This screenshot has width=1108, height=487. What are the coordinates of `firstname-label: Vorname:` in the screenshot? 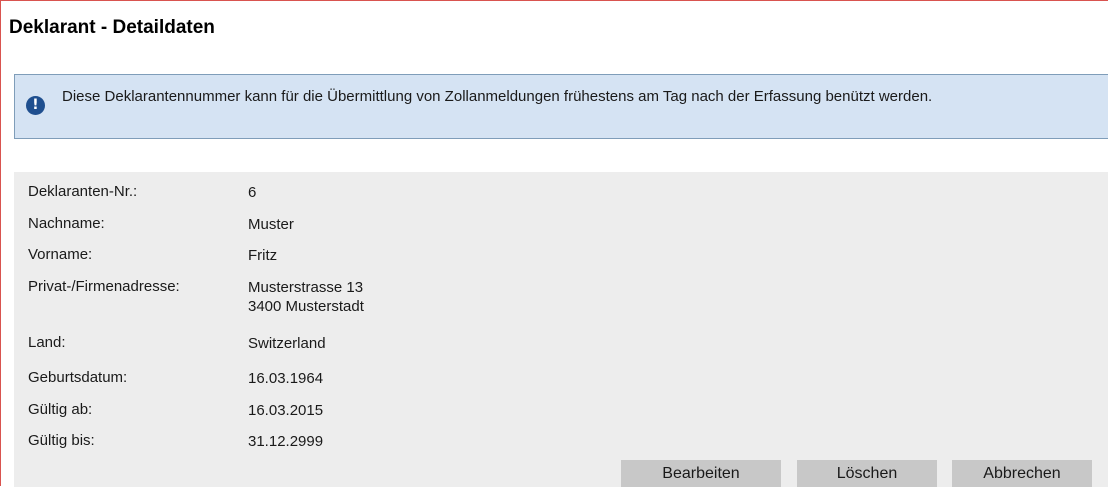 It's located at (60, 254).